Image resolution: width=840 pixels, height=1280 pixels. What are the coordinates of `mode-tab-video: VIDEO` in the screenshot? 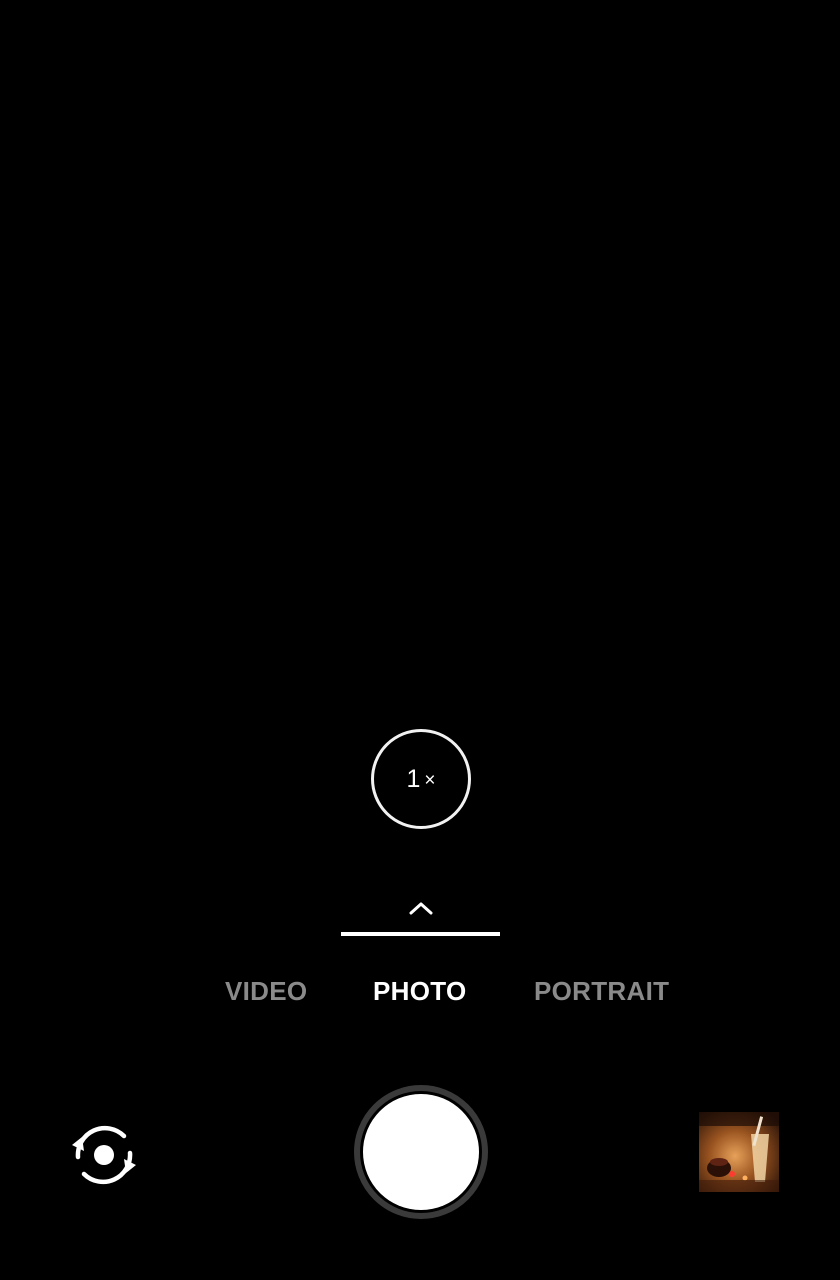 It's located at (266, 991).